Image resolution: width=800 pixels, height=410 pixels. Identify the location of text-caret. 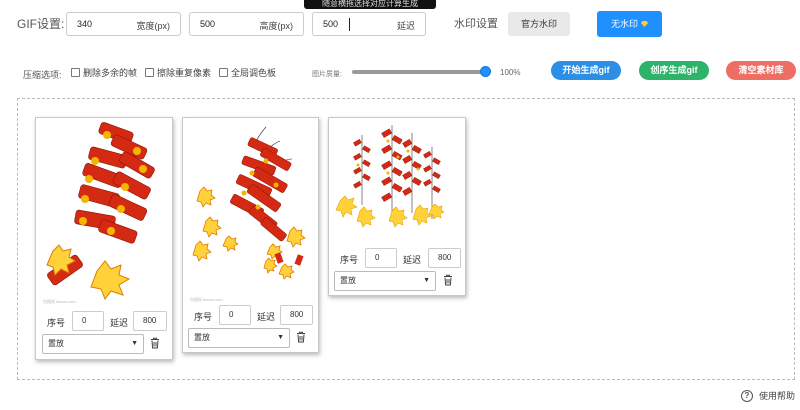
(349, 24).